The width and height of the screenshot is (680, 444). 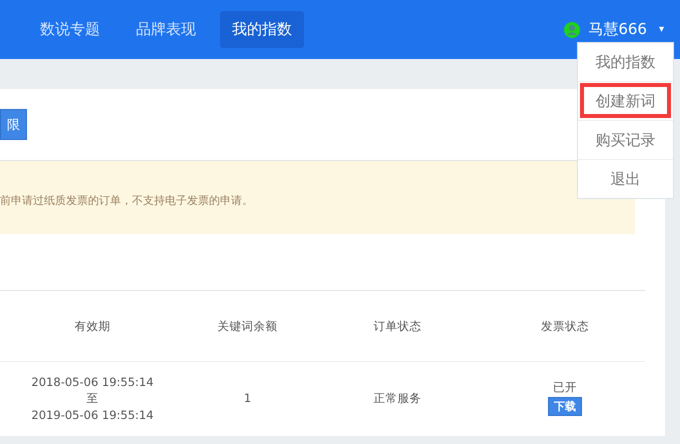 What do you see at coordinates (625, 178) in the screenshot?
I see `menu-item: 退出` at bounding box center [625, 178].